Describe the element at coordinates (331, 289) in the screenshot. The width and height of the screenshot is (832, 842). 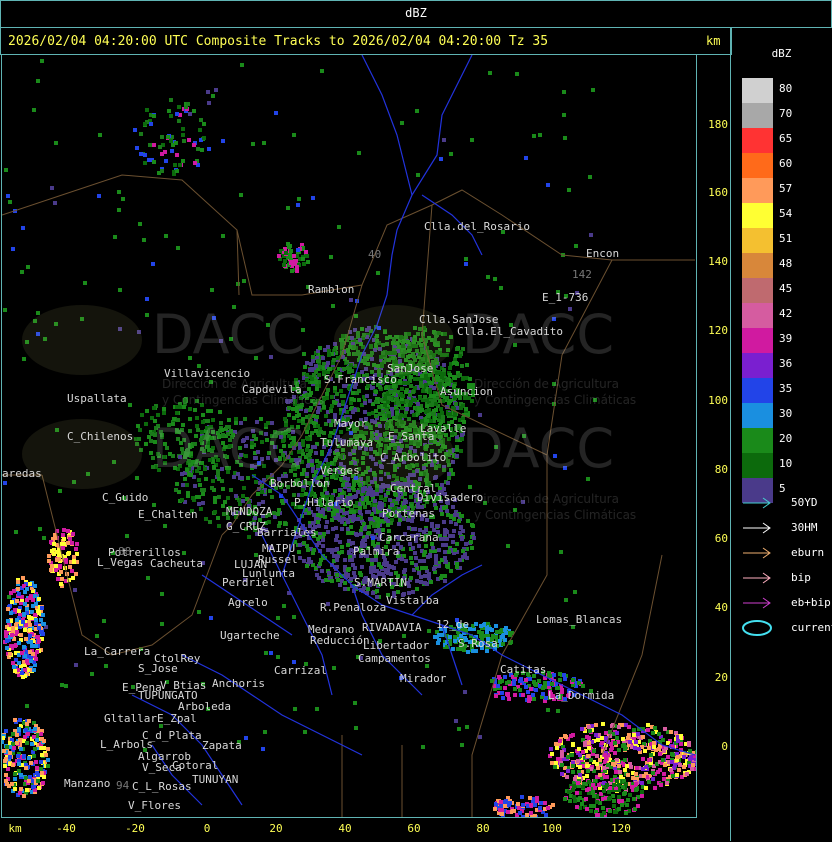
I see `place-label: Ramblon` at that location.